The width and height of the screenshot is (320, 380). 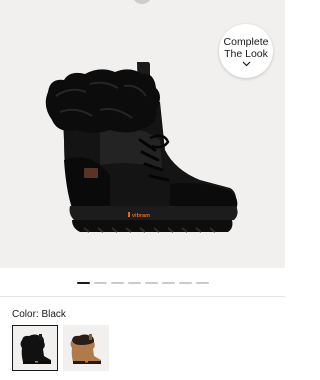 What do you see at coordinates (142, 296) in the screenshot?
I see `divider` at bounding box center [142, 296].